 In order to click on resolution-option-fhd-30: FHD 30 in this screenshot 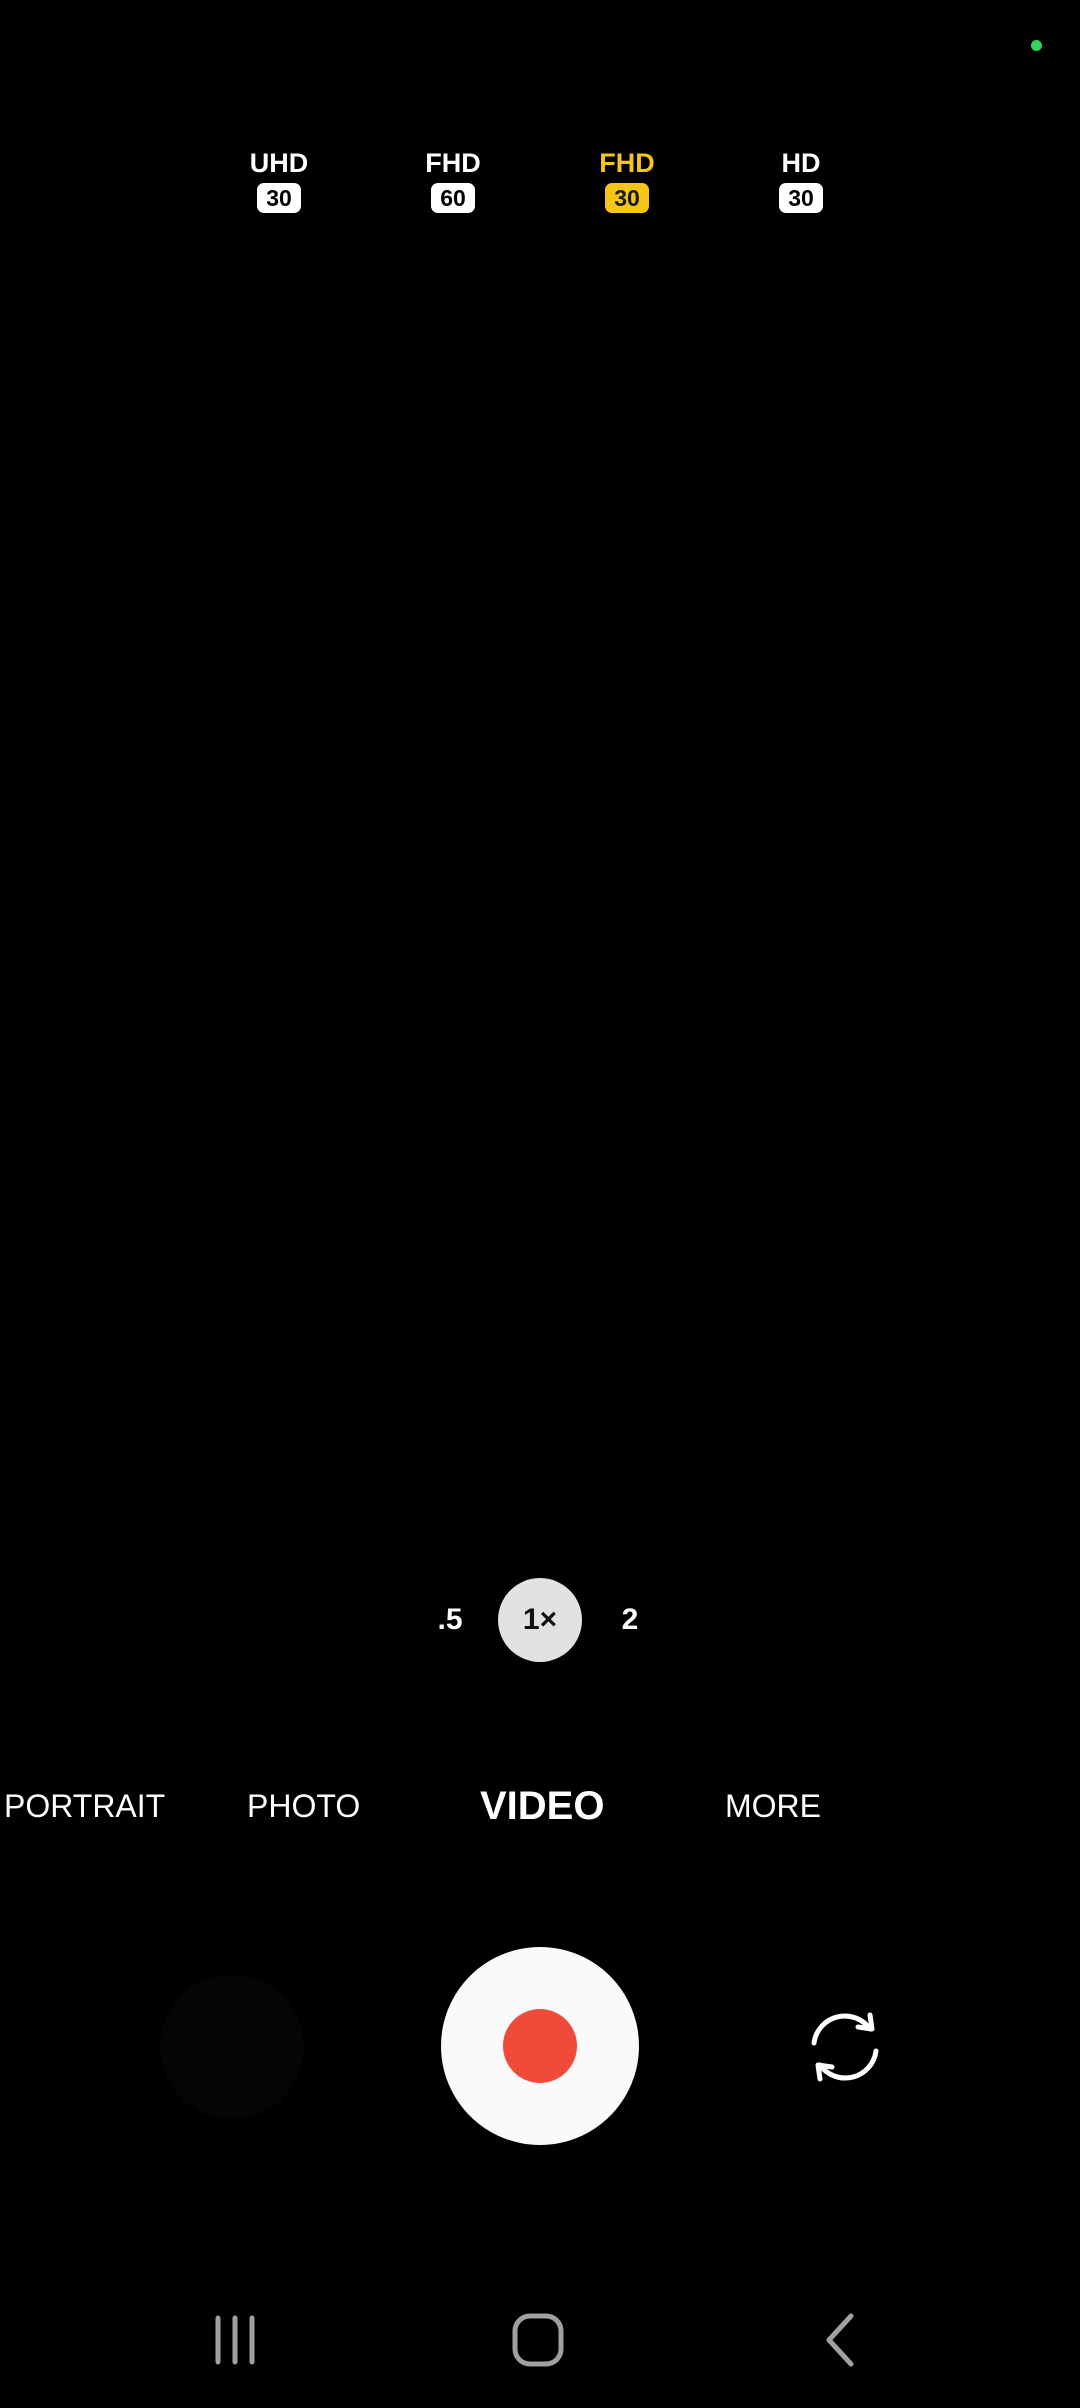, I will do `click(627, 180)`.